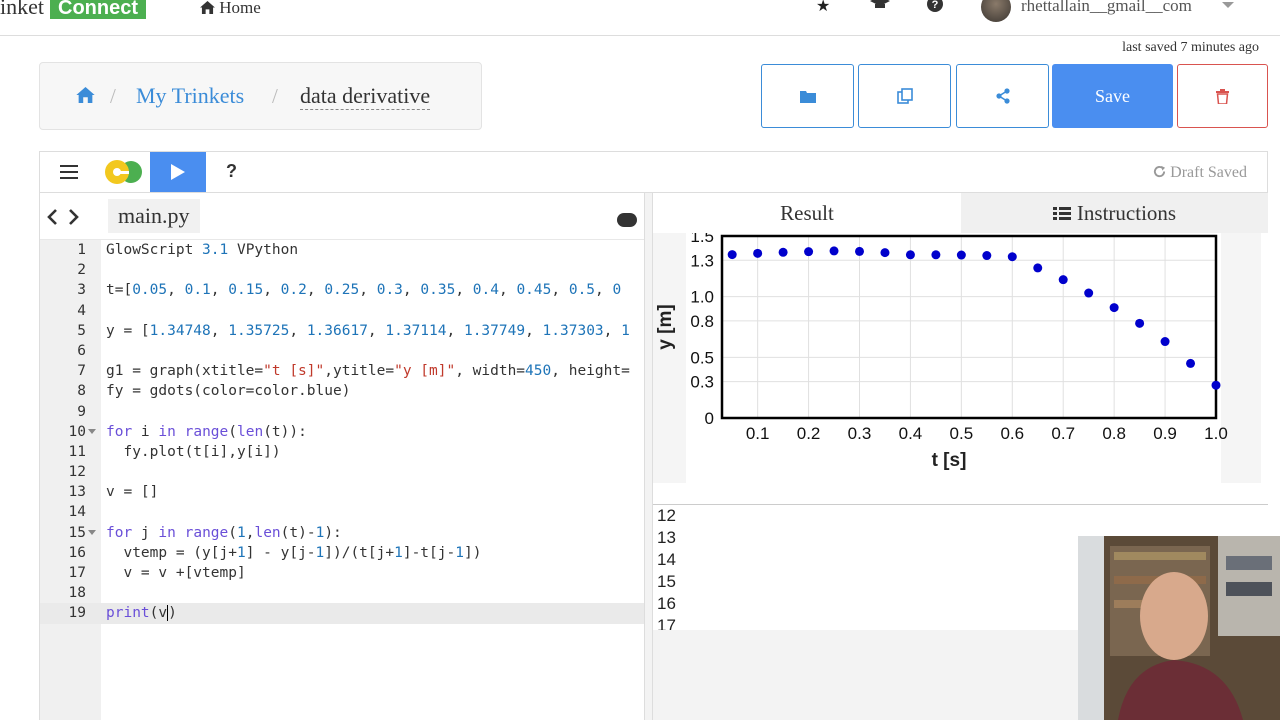  Describe the element at coordinates (77, 431) in the screenshot. I see `line-number: 10` at that location.